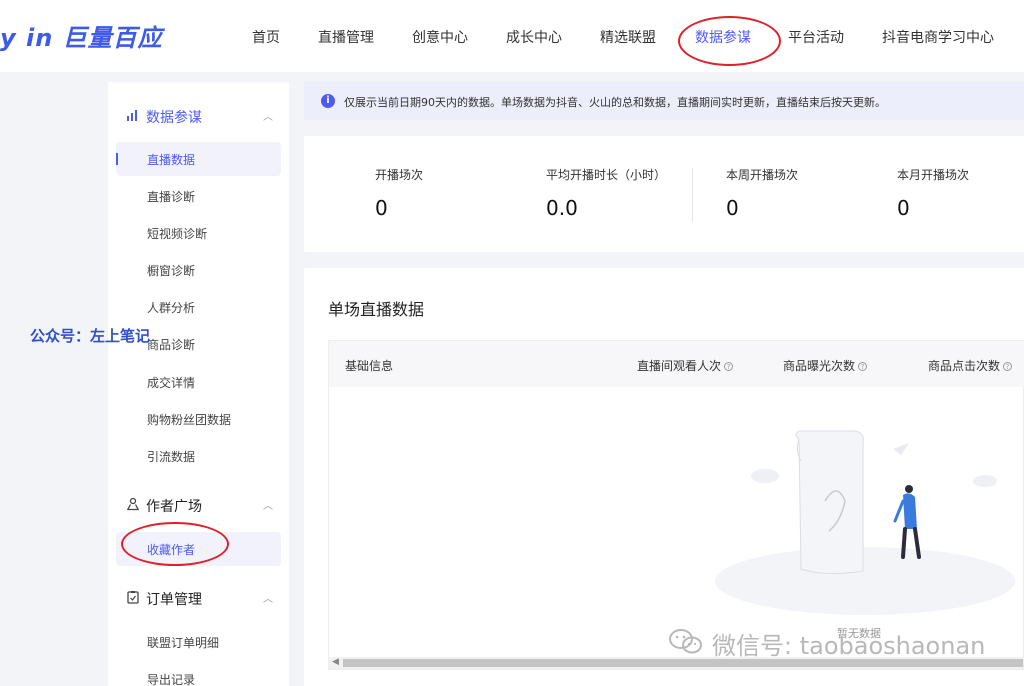 The image size is (1024, 686). I want to click on stat-label: 平均开播时长（小时）, so click(606, 175).